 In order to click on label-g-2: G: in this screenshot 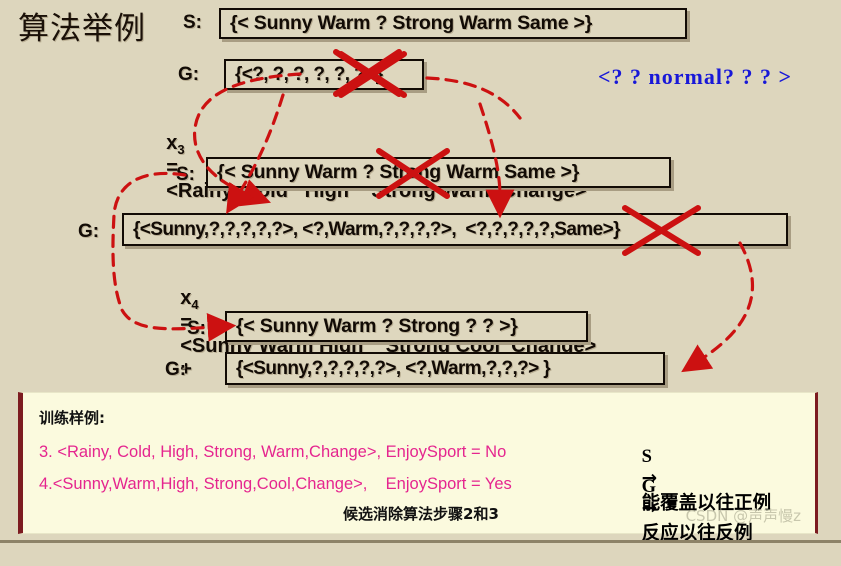, I will do `click(89, 231)`.